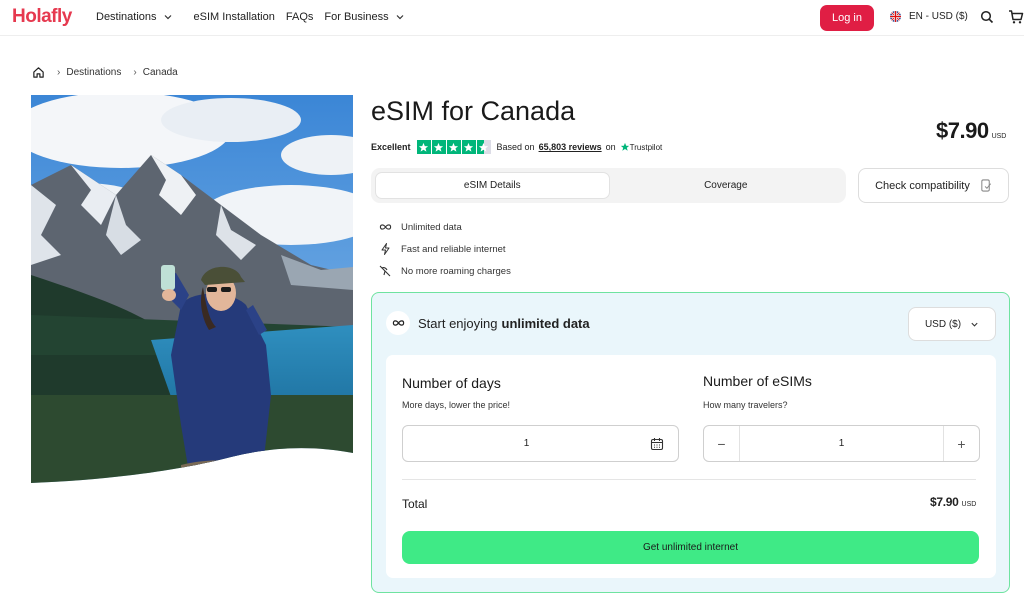 The width and height of the screenshot is (1024, 604). Describe the element at coordinates (540, 443) in the screenshot. I see `days-input: 1` at that location.